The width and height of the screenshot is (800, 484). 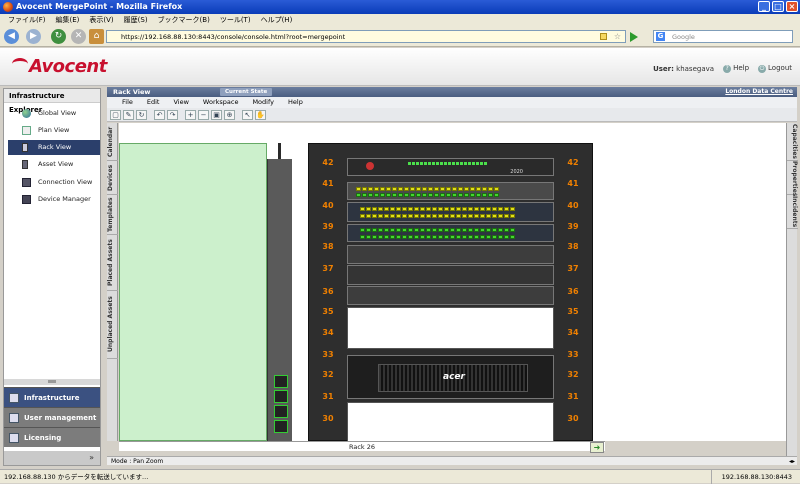 What do you see at coordinates (634, 37) in the screenshot?
I see `go-icon` at bounding box center [634, 37].